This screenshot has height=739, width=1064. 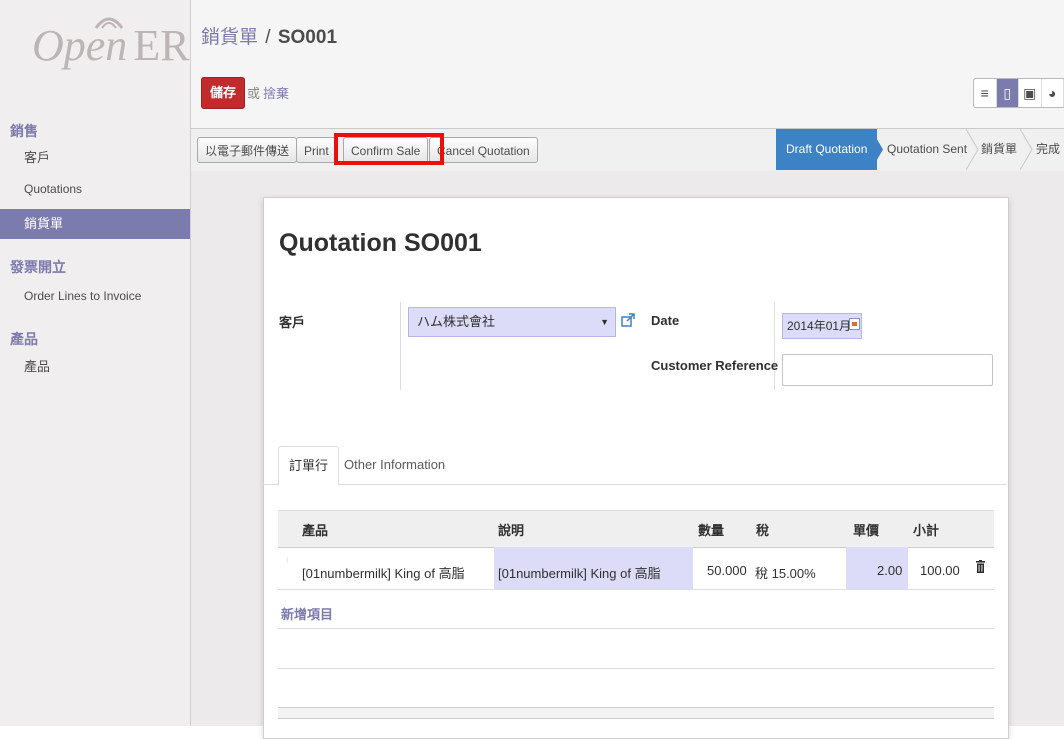 What do you see at coordinates (636, 713) in the screenshot?
I see `table-footer` at bounding box center [636, 713].